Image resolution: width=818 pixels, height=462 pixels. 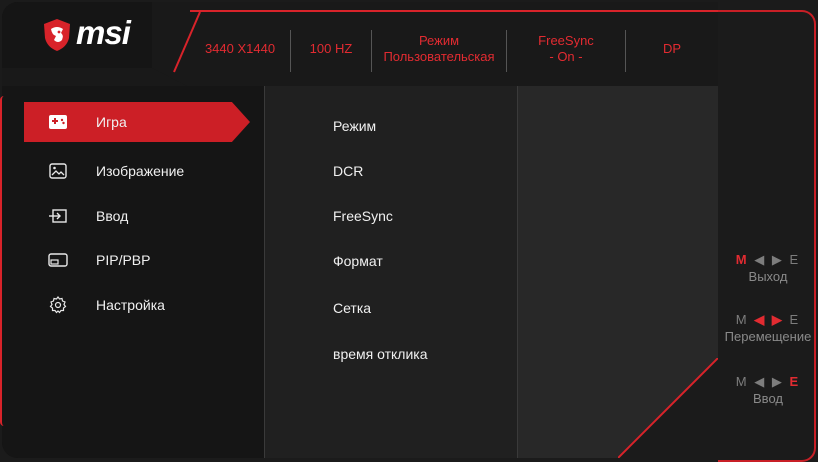 I want to click on status-mode: Режим Пользовательская, so click(x=439, y=49).